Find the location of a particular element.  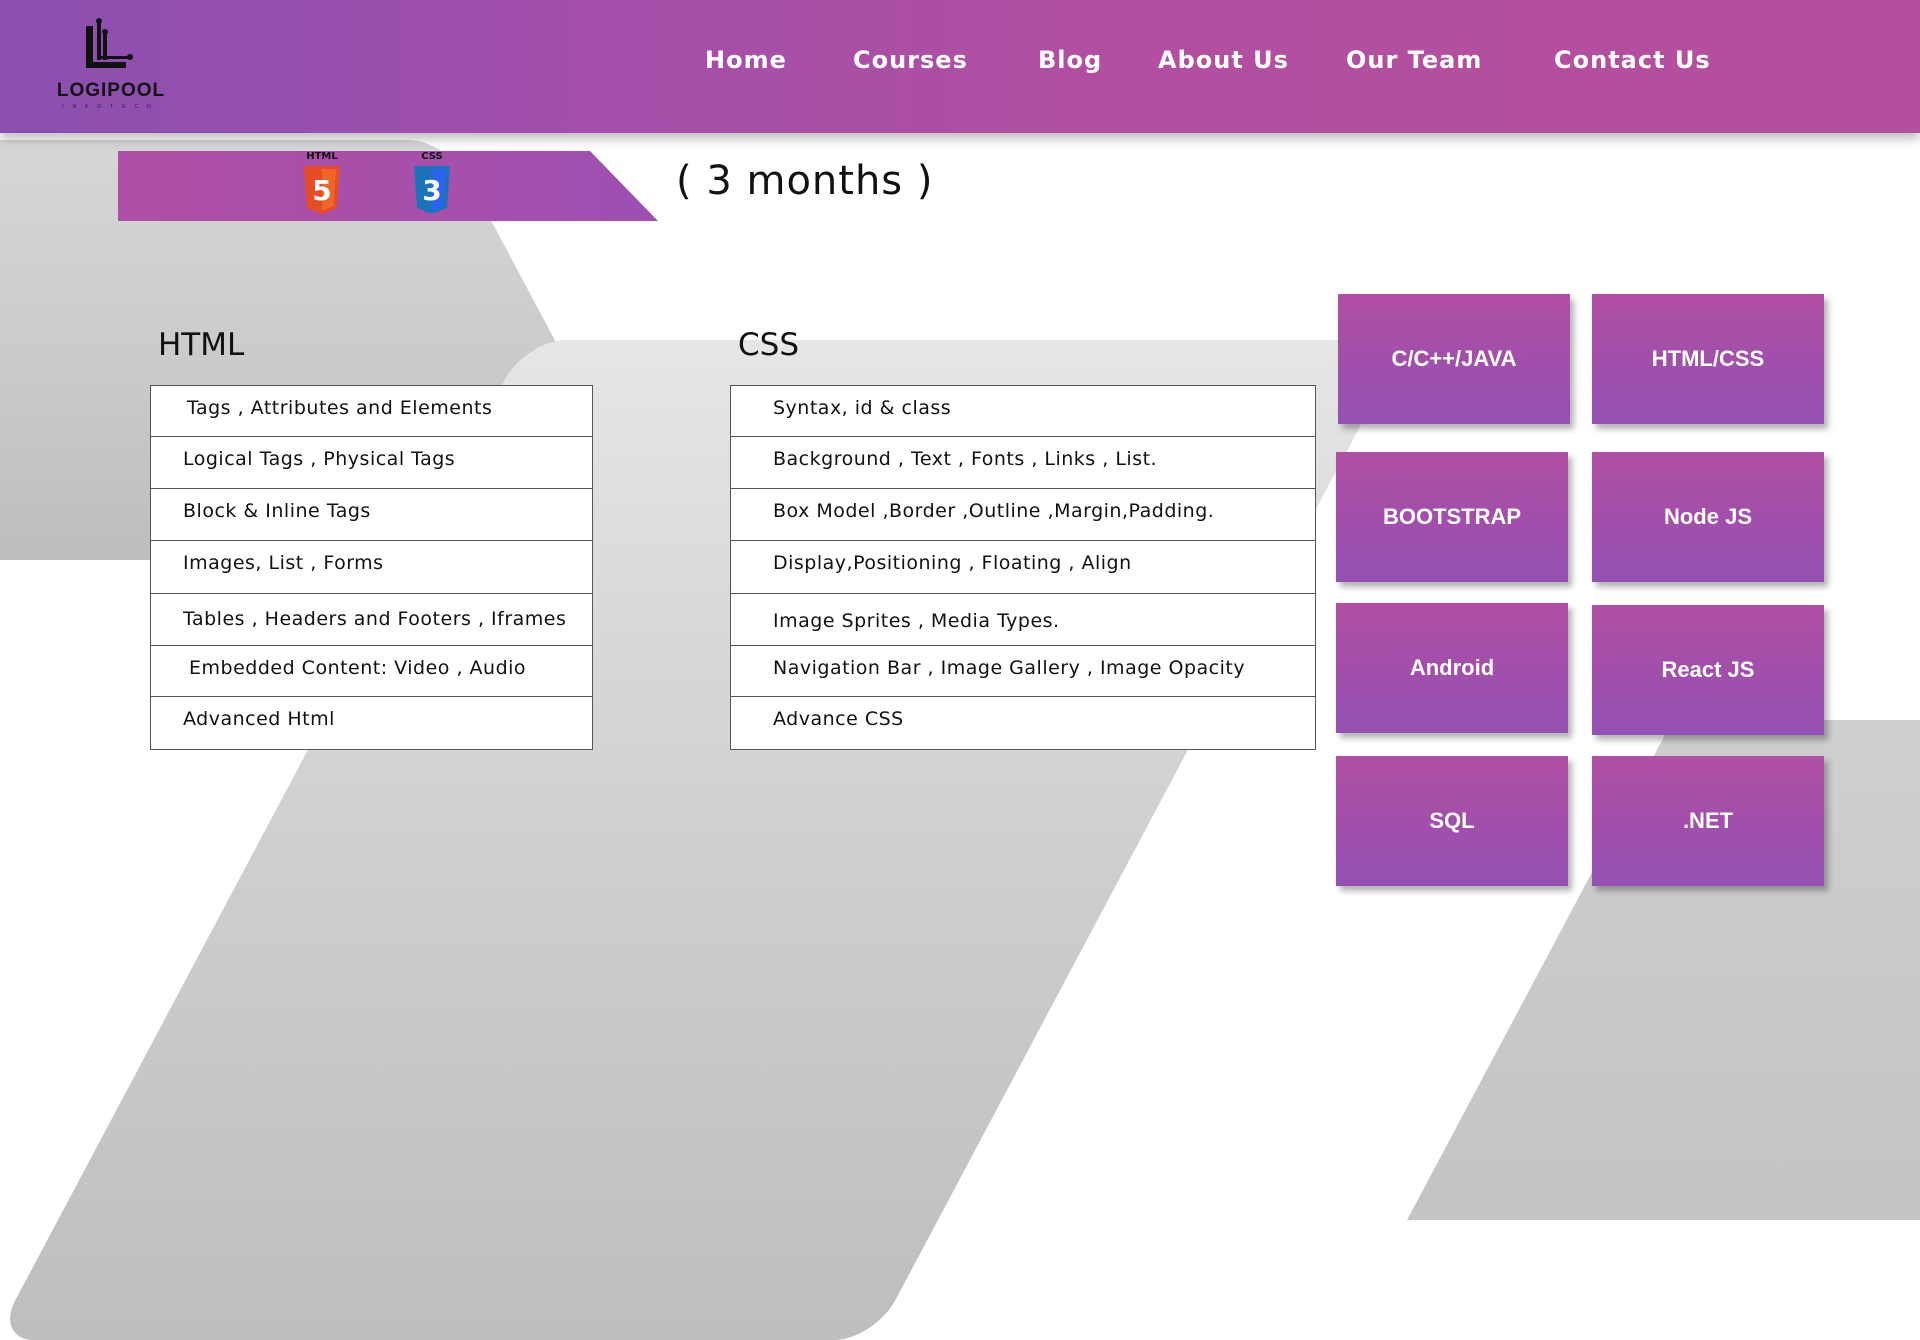

table-row: Display,Positioning , Floating , Align is located at coordinates (1023, 567).